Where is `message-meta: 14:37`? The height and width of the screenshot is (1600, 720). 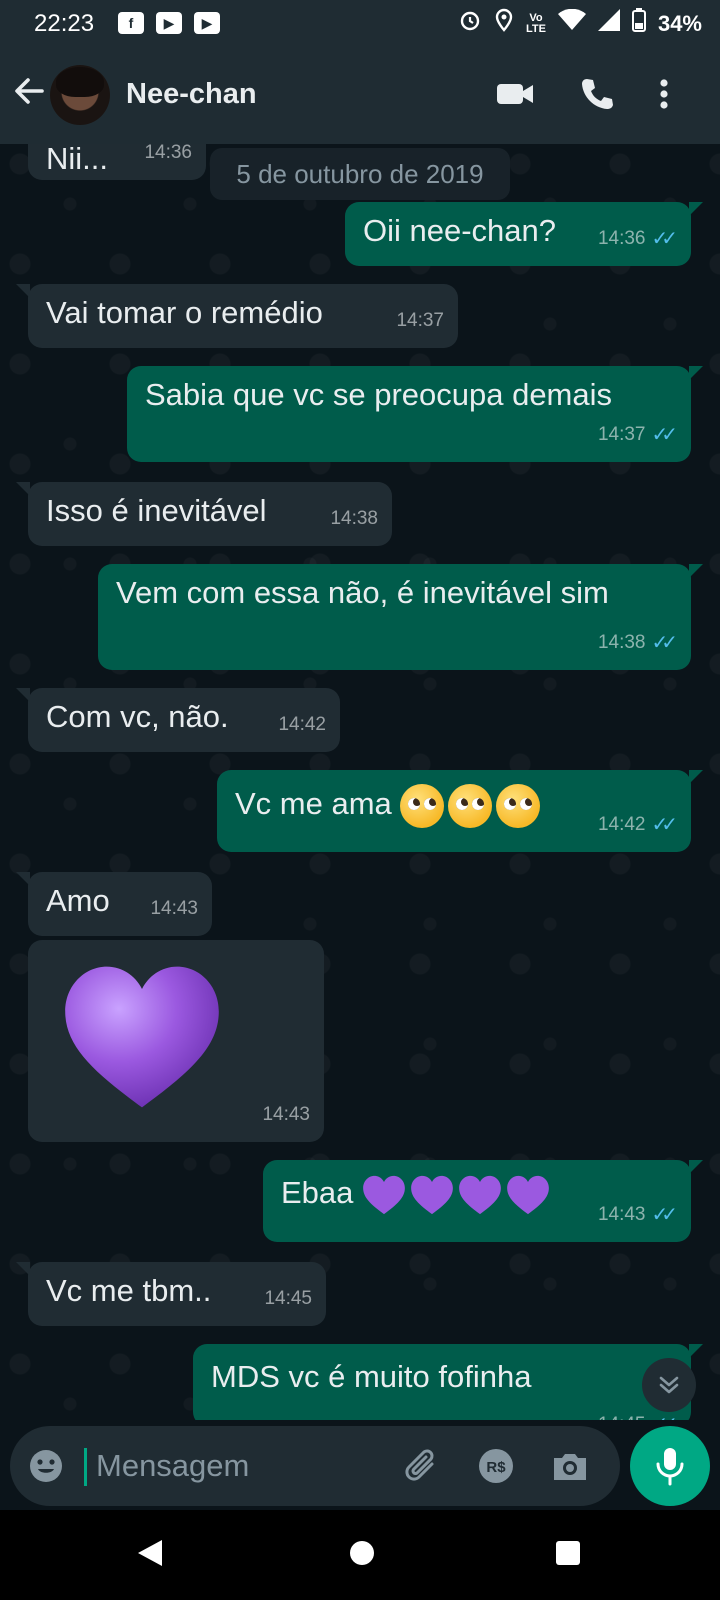
message-meta: 14:37 is located at coordinates (420, 321).